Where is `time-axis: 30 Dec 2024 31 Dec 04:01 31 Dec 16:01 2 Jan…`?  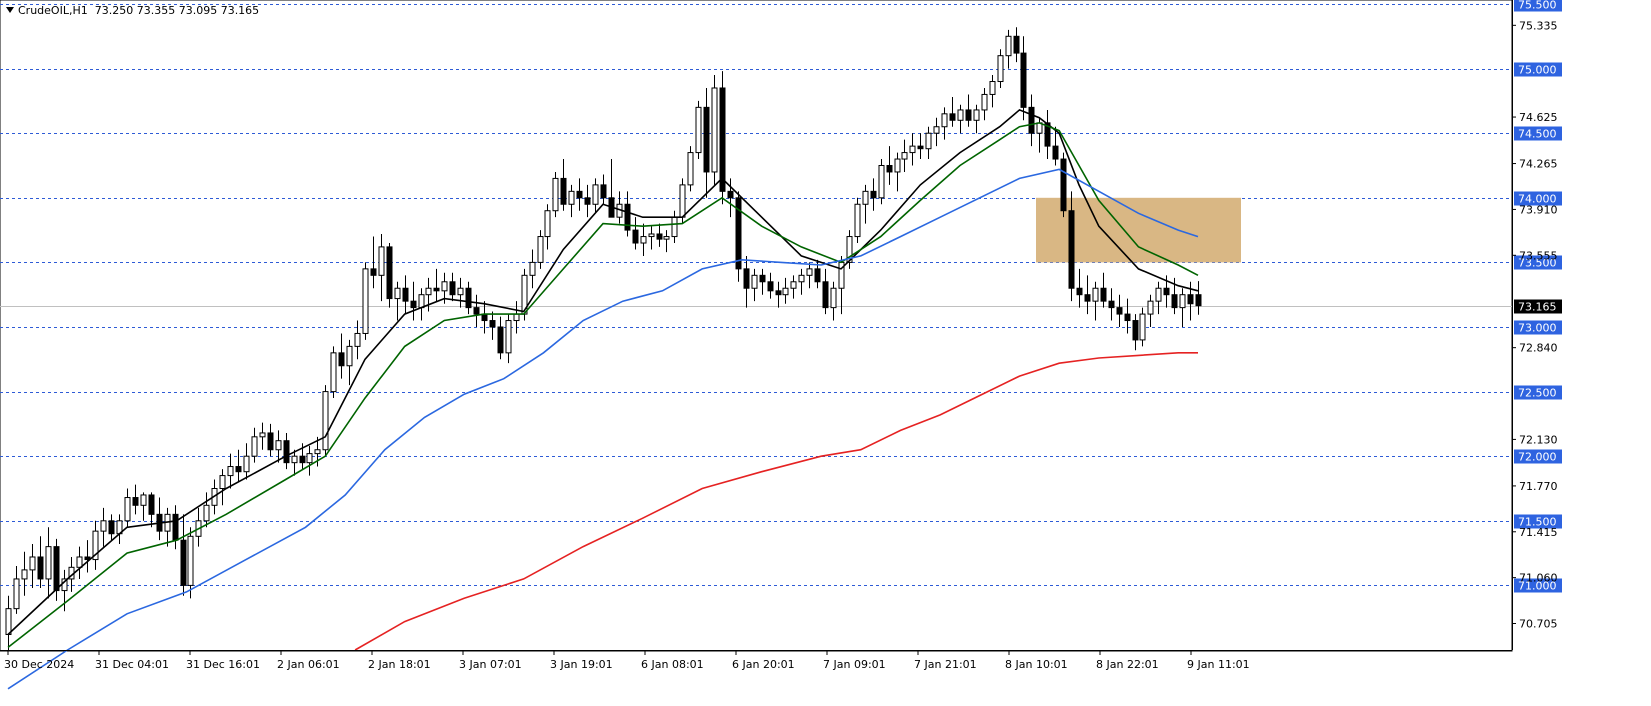 time-axis: 30 Dec 2024 31 Dec 04:01 31 Dec 16:01 2 Jan… is located at coordinates (756, 660).